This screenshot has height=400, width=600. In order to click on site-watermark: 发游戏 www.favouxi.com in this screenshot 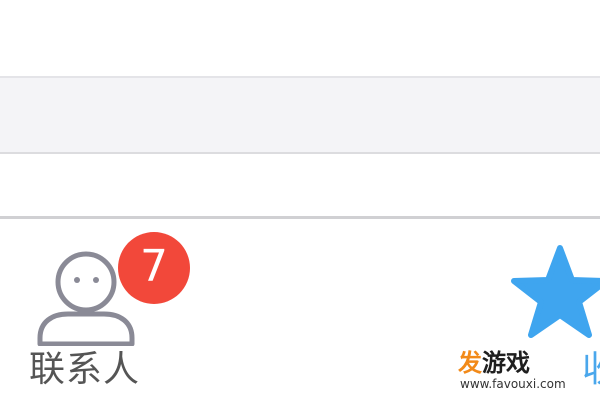, I will do `click(522, 371)`.